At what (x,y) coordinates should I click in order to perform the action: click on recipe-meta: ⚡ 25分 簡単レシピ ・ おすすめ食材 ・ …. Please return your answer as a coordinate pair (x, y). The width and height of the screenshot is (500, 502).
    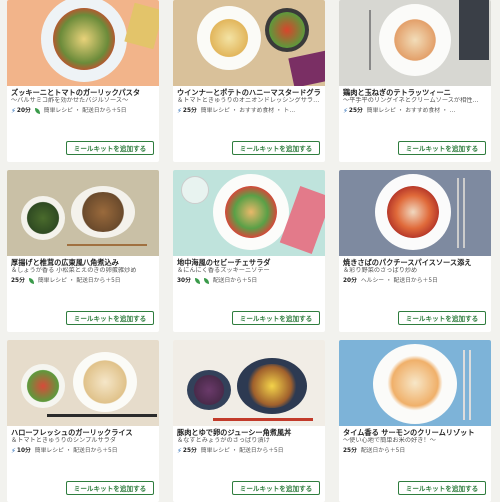
    Looking at the image, I should click on (415, 111).